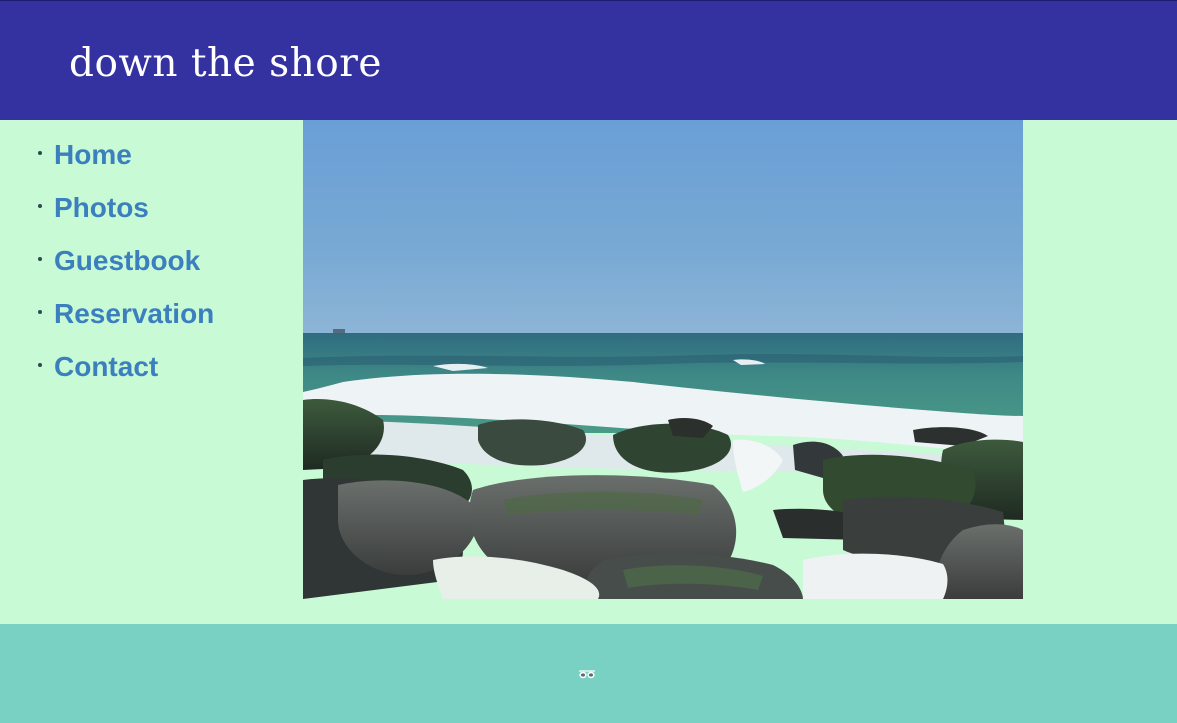 The width and height of the screenshot is (1177, 723). Describe the element at coordinates (134, 314) in the screenshot. I see `nav-link-reservation: Reservation` at that location.